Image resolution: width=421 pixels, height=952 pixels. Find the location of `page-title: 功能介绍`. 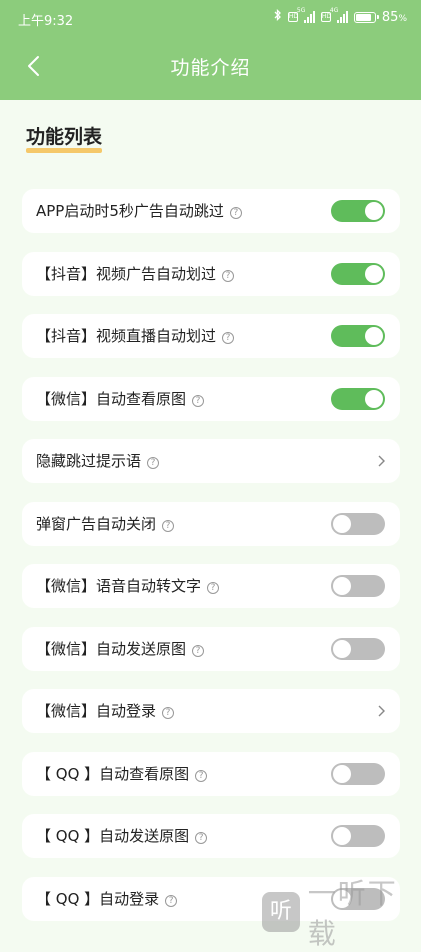

page-title: 功能介绍 is located at coordinates (210, 68).